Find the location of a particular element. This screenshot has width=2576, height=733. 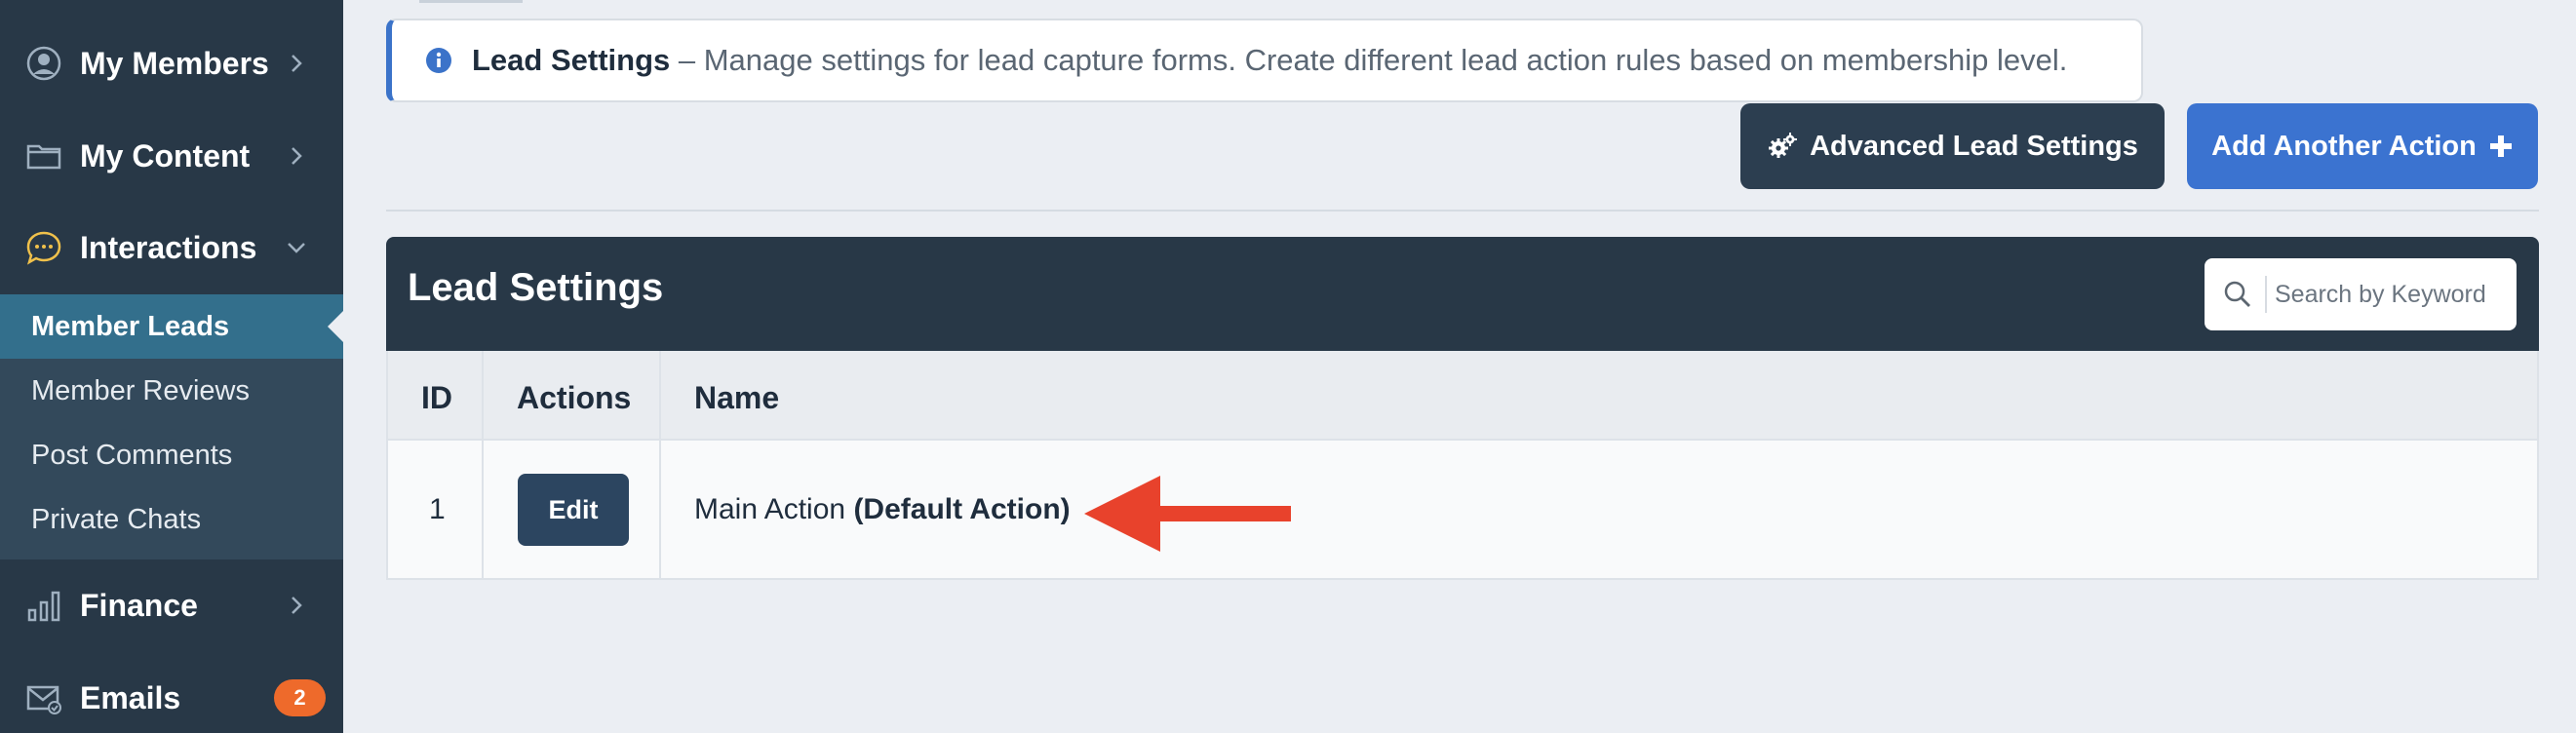

sidebar-item-my-members: My Members is located at coordinates (171, 64).